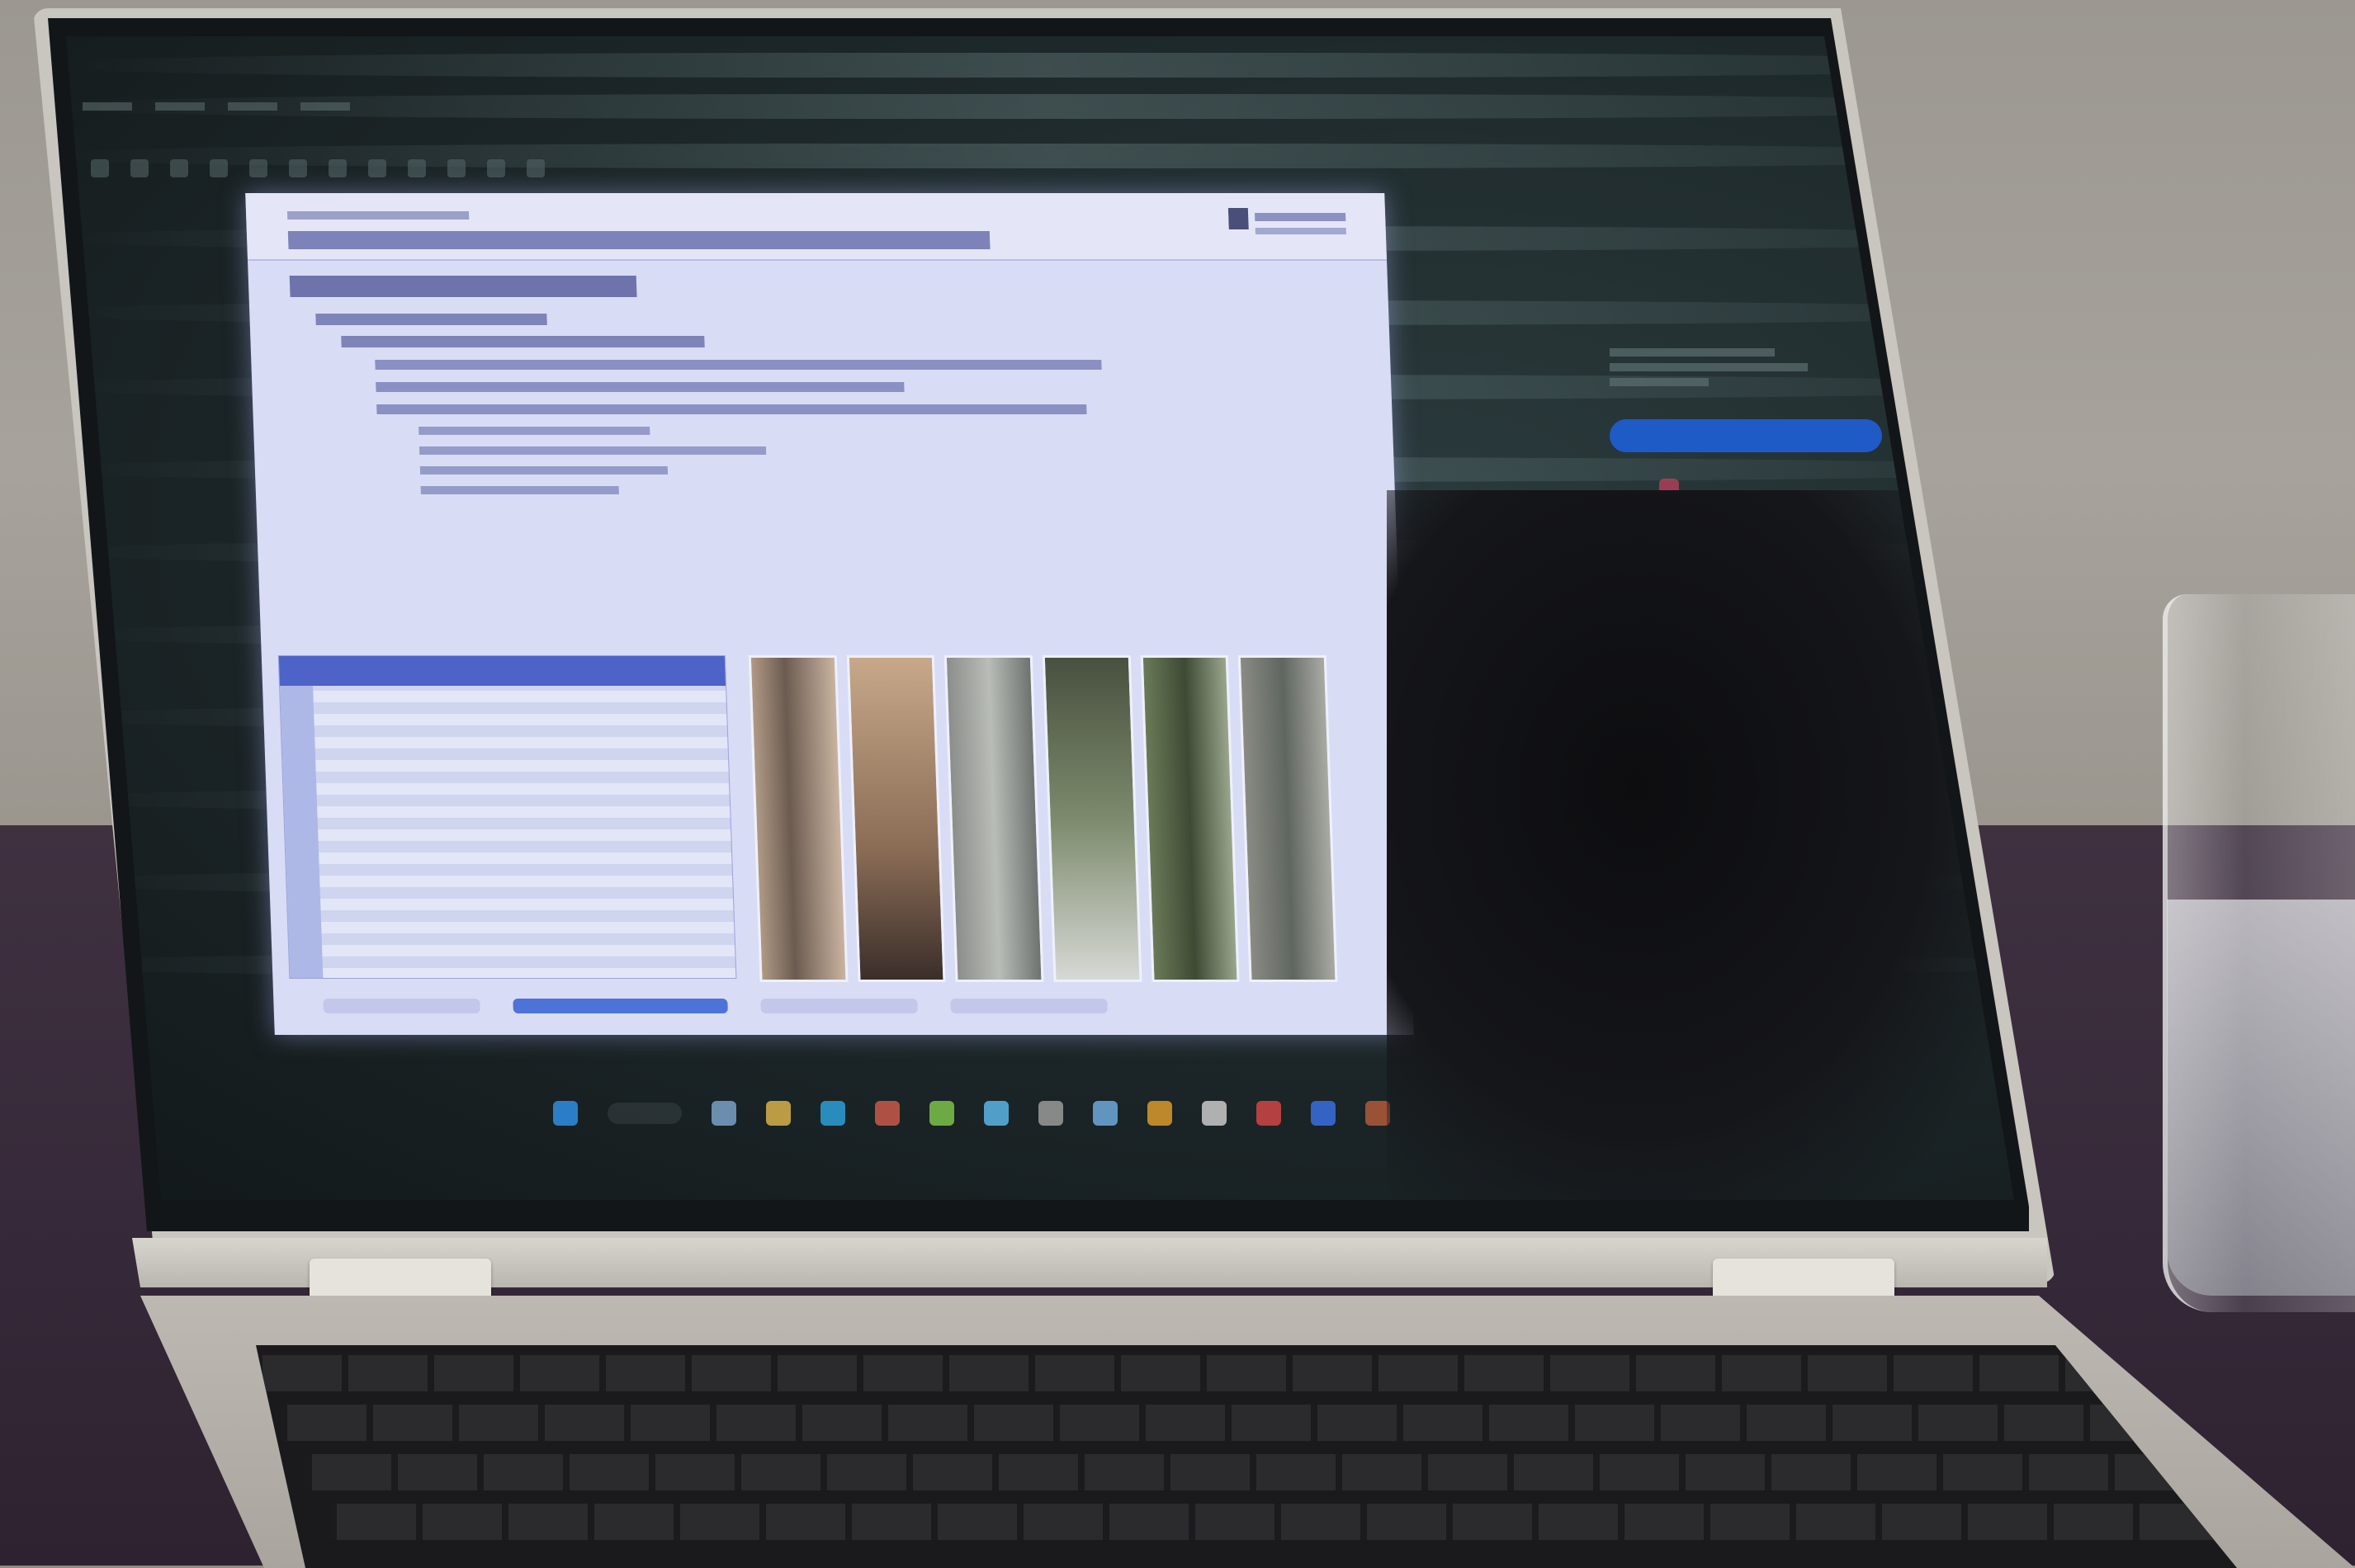 This screenshot has height=1568, width=2355. I want to click on background-app-toolbar, so click(895, 168).